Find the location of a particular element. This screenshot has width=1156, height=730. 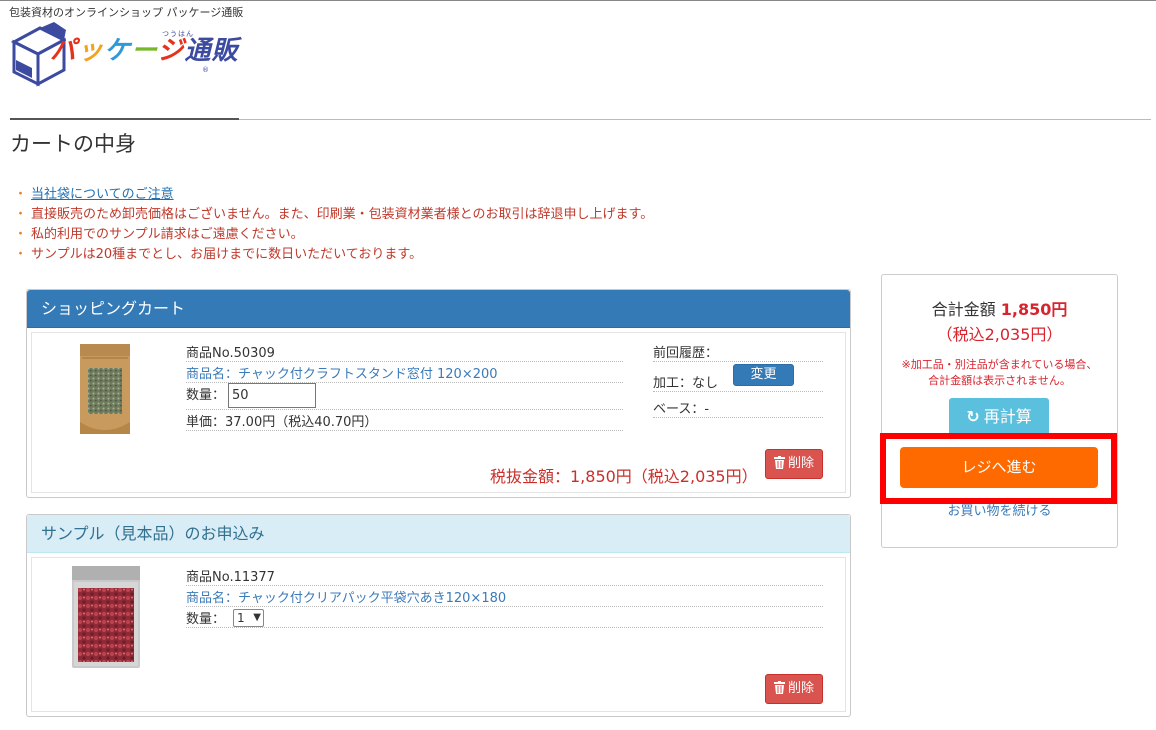

kraft-pouch-image is located at coordinates (105, 390).